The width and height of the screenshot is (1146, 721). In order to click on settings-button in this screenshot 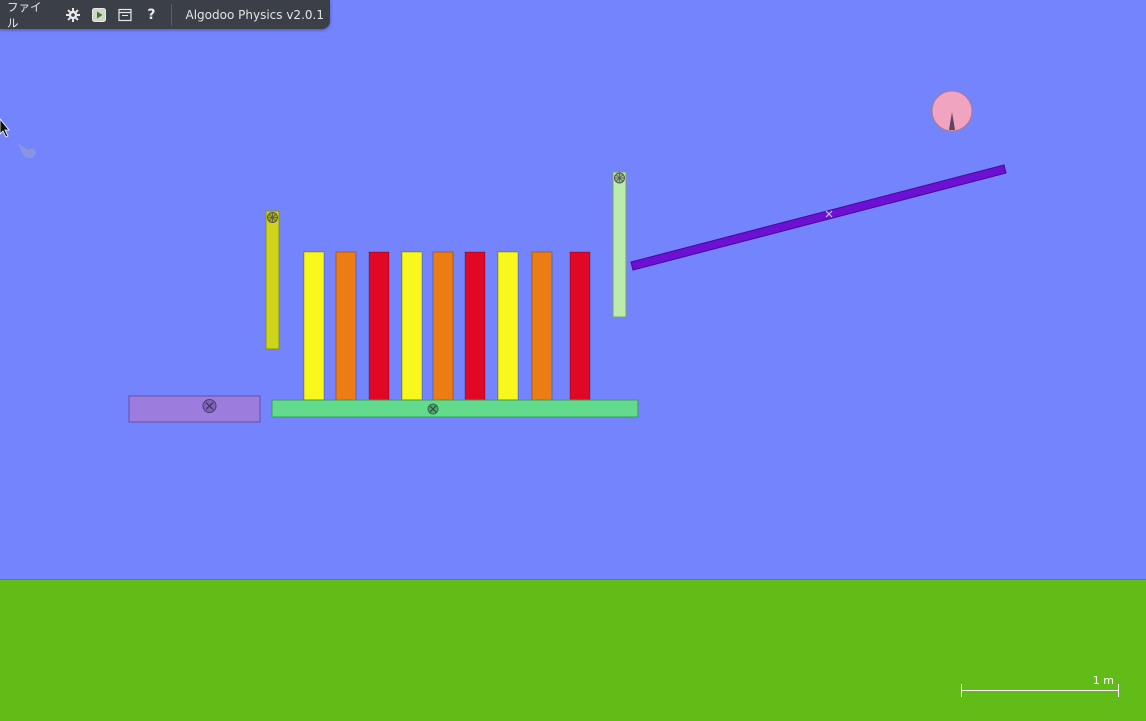, I will do `click(73, 14)`.